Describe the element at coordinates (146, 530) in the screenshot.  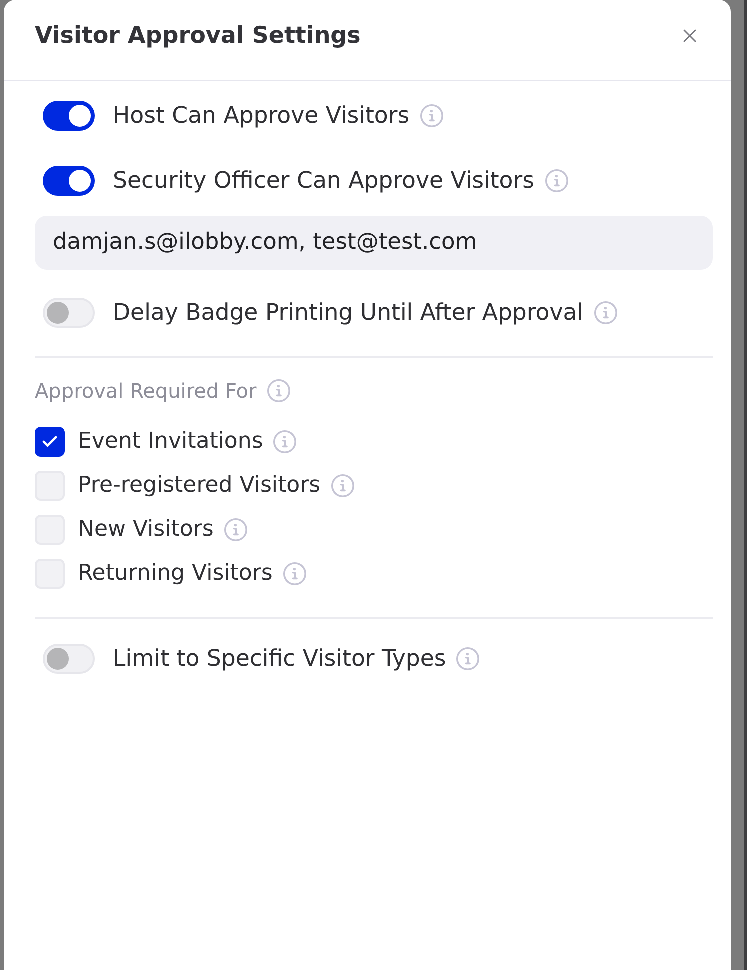
I see `checkbox-label: New Visitors` at that location.